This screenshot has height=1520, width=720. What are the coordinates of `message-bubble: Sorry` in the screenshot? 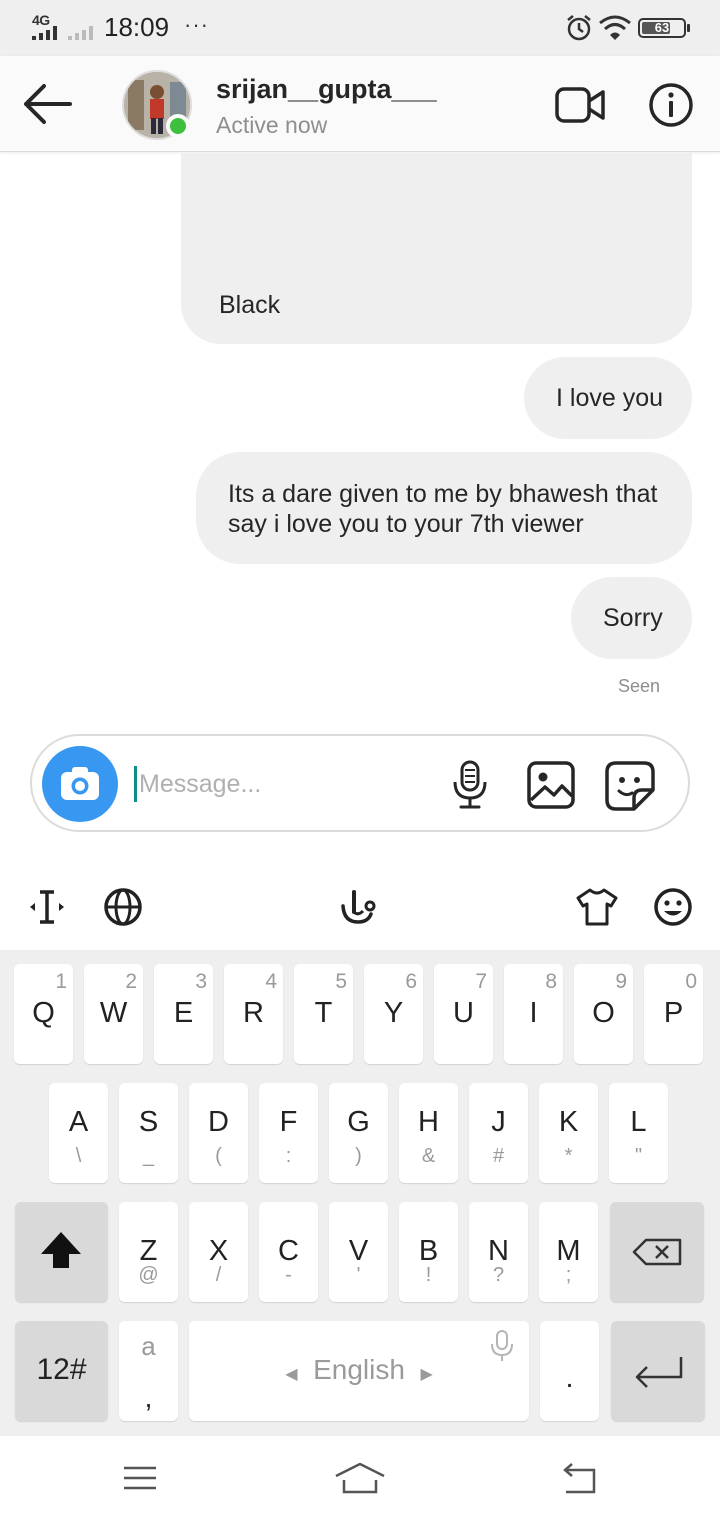 It's located at (631, 618).